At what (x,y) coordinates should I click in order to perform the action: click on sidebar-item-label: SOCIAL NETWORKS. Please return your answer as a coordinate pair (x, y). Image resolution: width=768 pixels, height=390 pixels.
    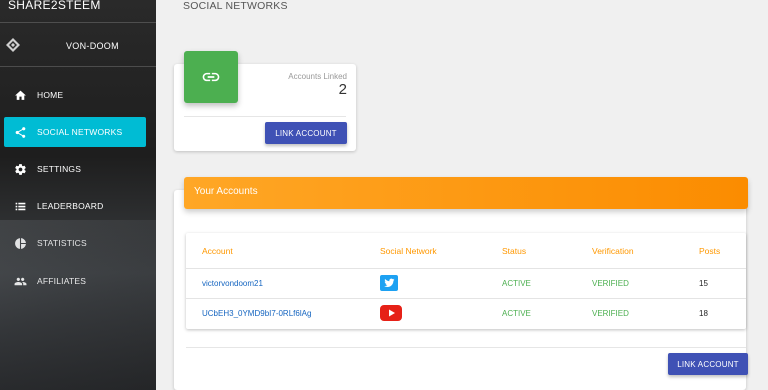
    Looking at the image, I should click on (80, 132).